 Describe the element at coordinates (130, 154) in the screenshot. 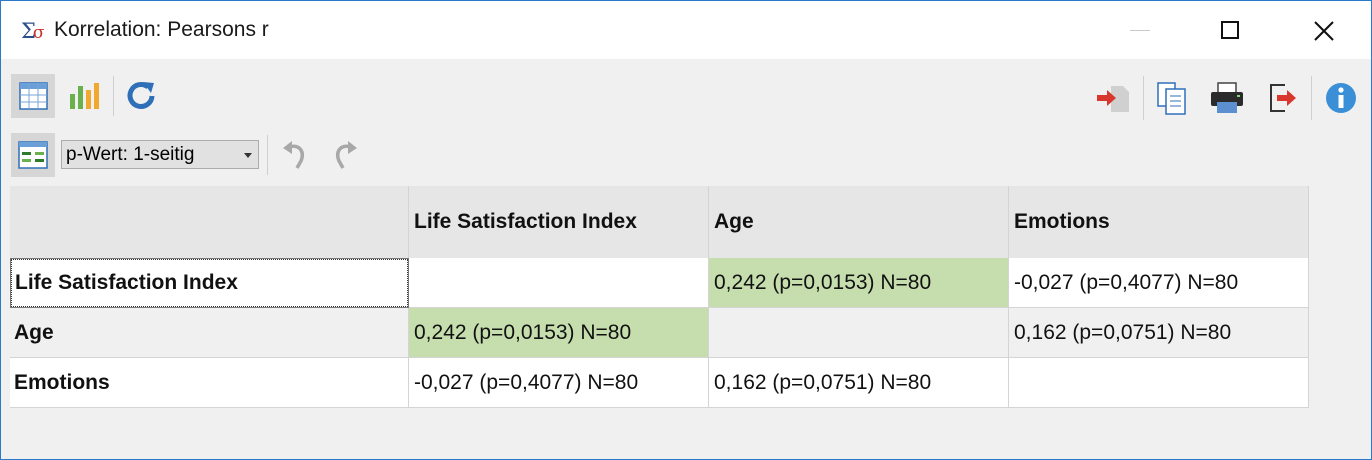

I see `pvalue-select-value: p-Wert: 1-seitig` at that location.